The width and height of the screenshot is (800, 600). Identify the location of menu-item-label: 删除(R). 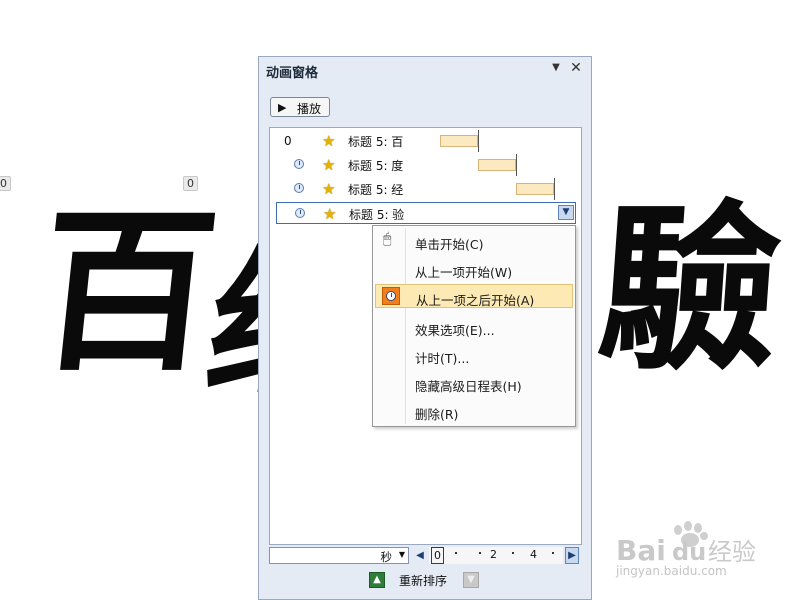
(437, 414).